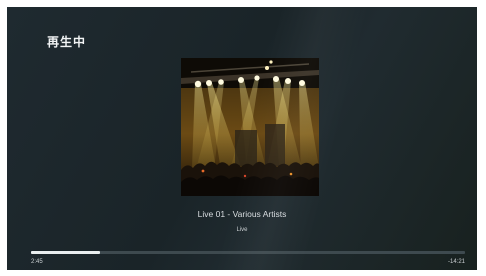  Describe the element at coordinates (67, 42) in the screenshot. I see `page-title: 再生中` at that location.